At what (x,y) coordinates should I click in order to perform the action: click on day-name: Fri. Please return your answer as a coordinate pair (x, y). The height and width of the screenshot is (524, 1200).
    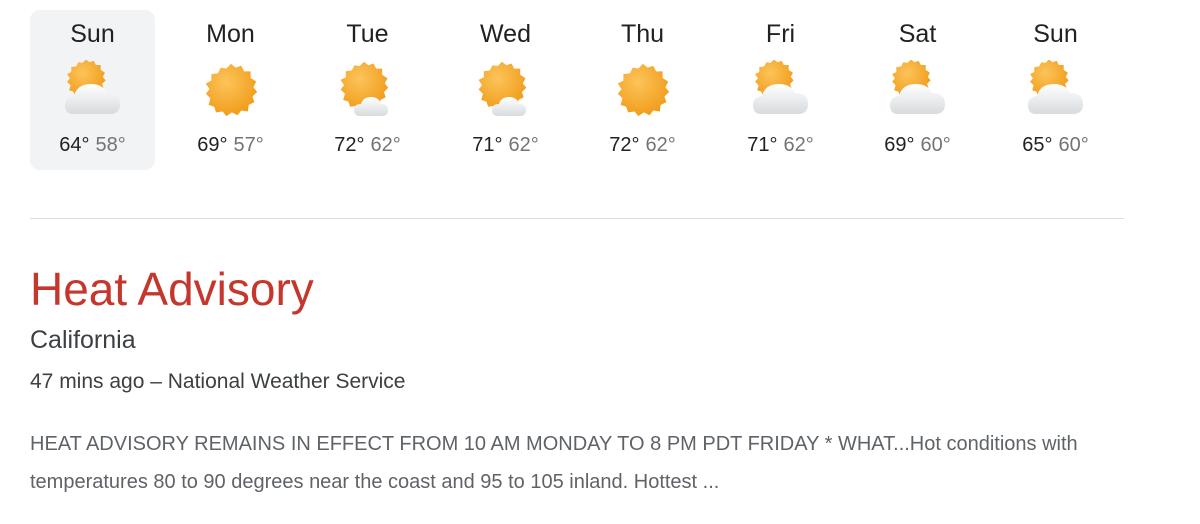
    Looking at the image, I should click on (780, 34).